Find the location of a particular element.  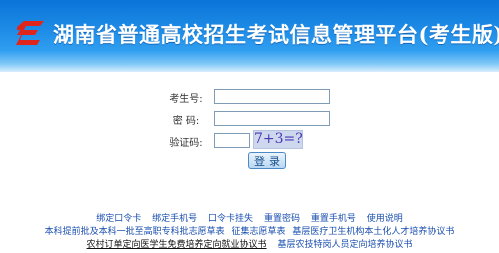

links-row-account: 绑定口令卡 绑定手机号 口令卡挂失 重置密码 重置手机号 使用说明 is located at coordinates (249, 217).